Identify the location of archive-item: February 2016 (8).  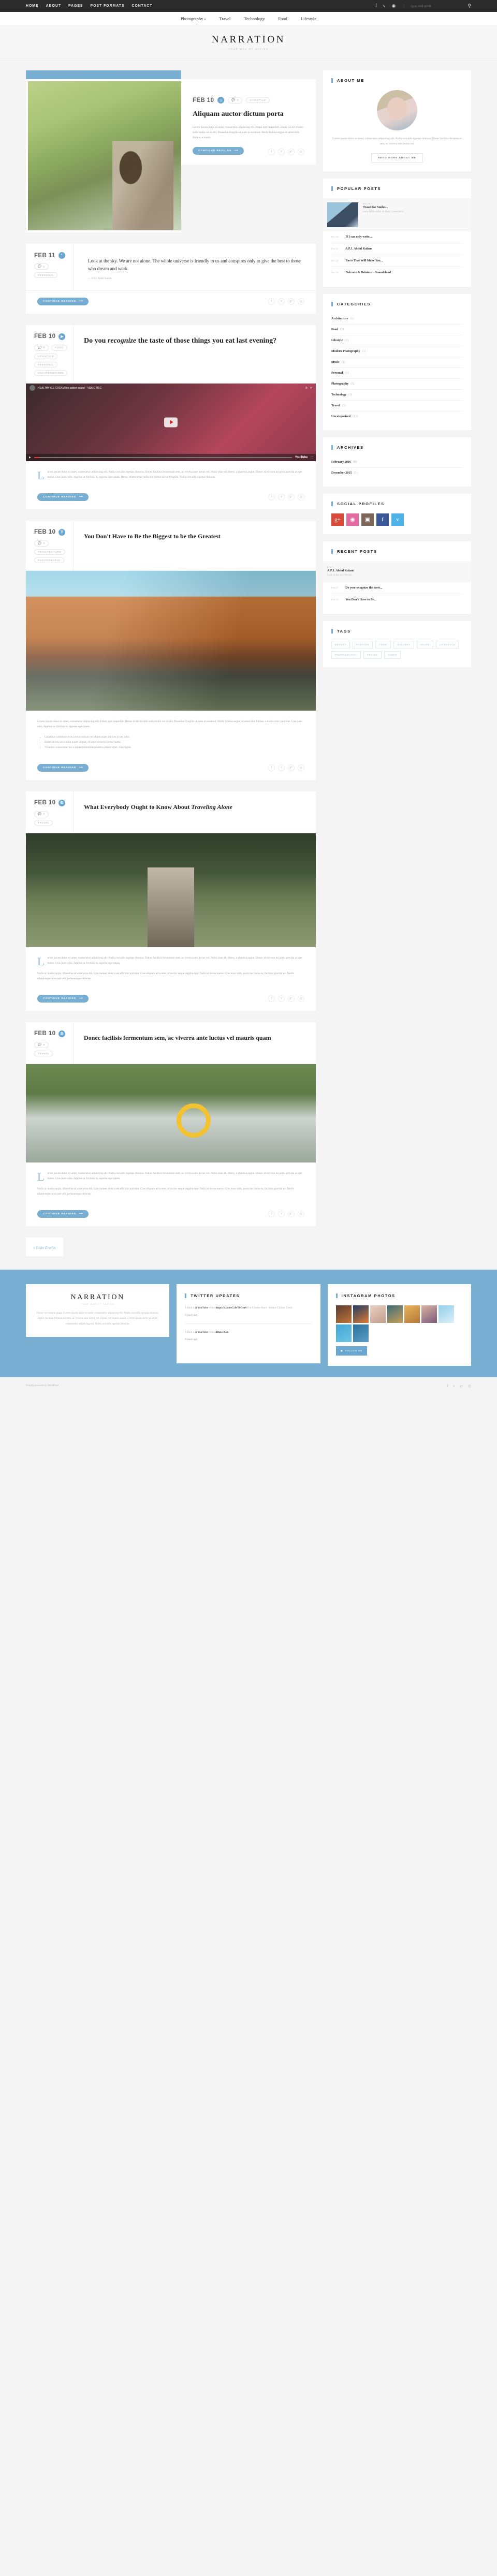
(397, 463).